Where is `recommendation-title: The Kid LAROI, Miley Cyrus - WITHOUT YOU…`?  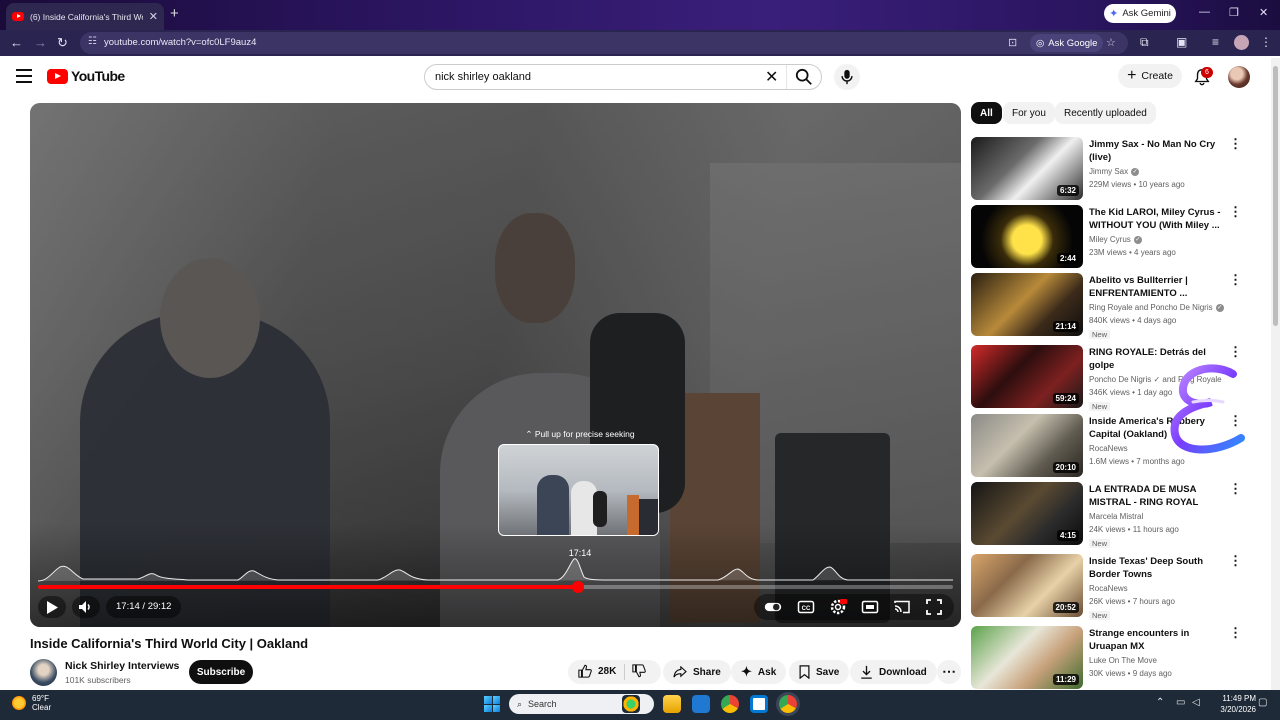
recommendation-title: The Kid LAROI, Miley Cyrus - WITHOUT YOU… is located at coordinates (1155, 219).